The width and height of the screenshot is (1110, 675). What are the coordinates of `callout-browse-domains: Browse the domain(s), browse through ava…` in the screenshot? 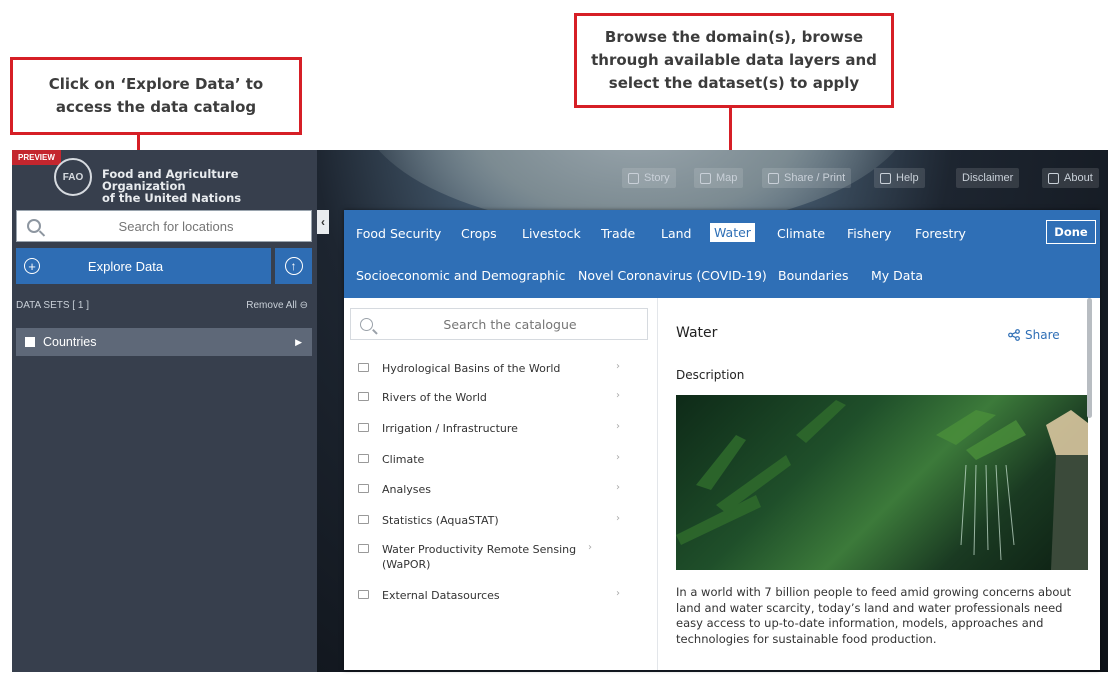 It's located at (734, 60).